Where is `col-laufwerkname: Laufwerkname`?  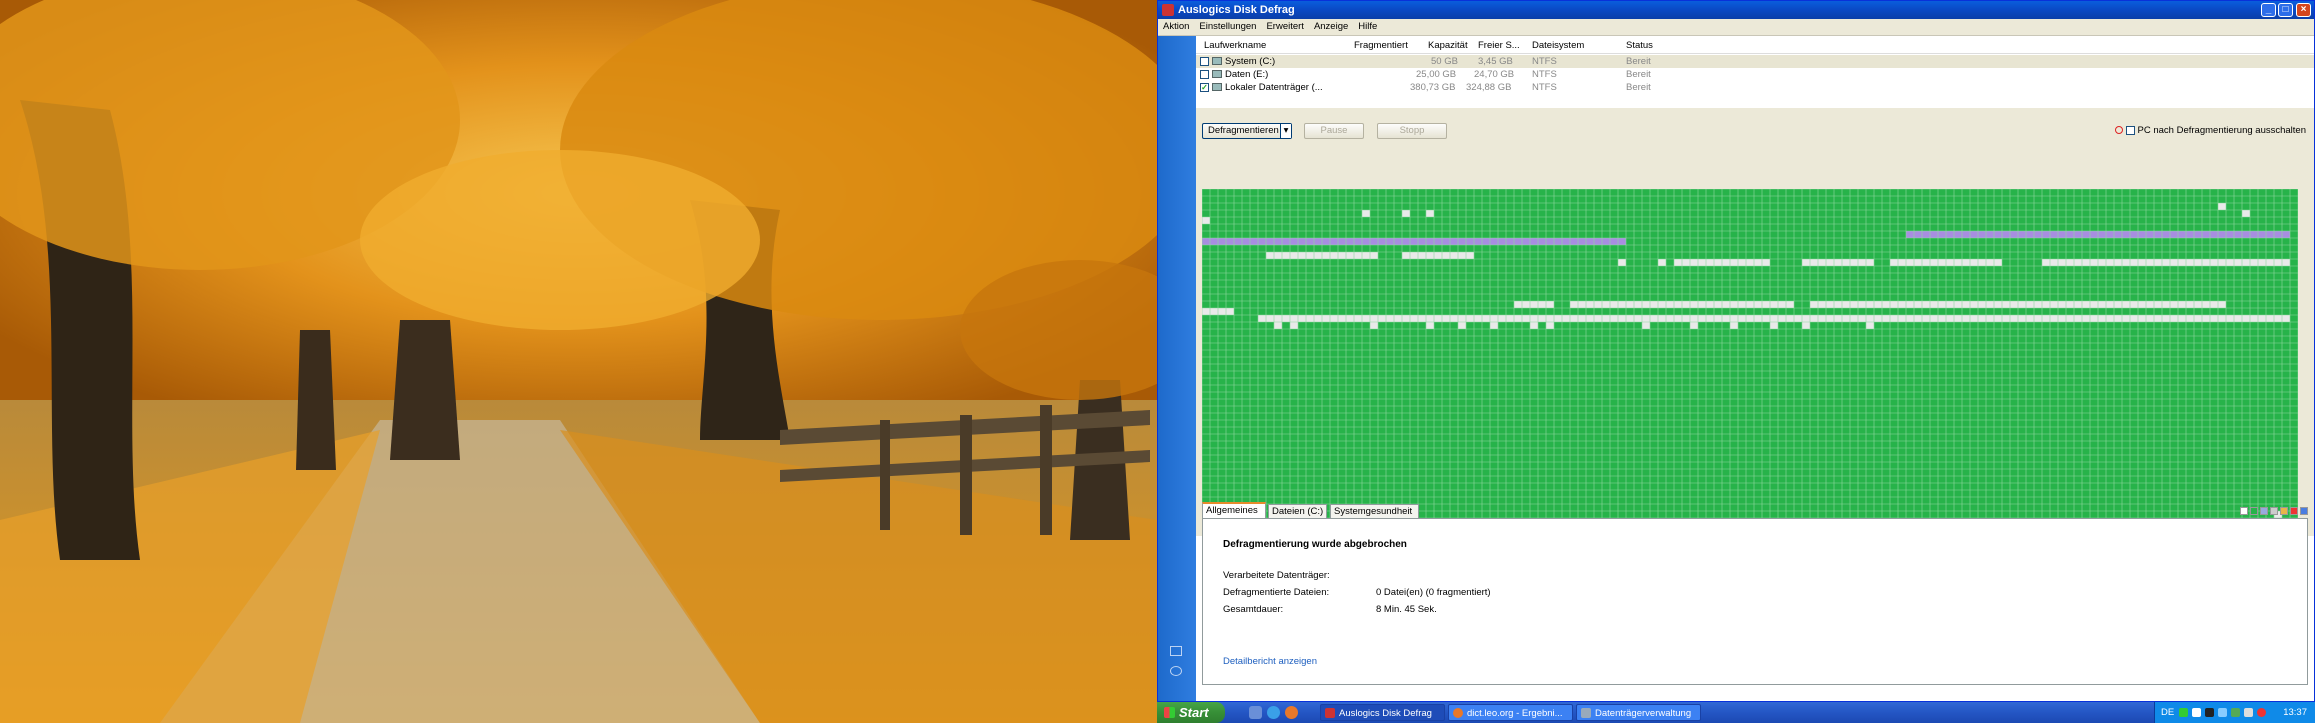
col-laufwerkname: Laufwerkname is located at coordinates (1235, 46).